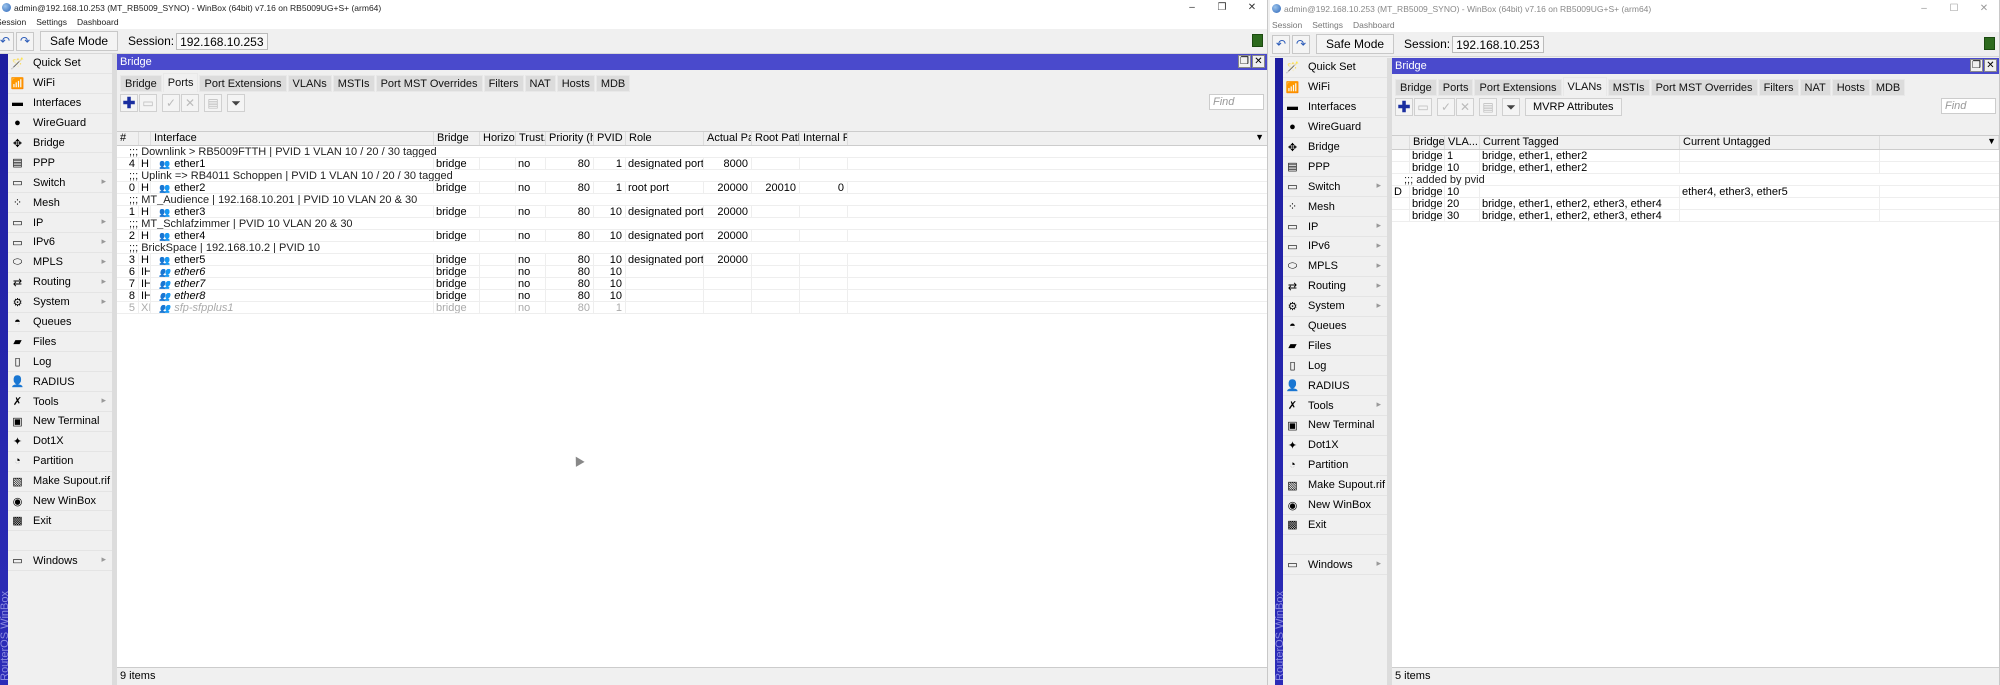  Describe the element at coordinates (7, 41) in the screenshot. I see `undo-button: ↶` at that location.